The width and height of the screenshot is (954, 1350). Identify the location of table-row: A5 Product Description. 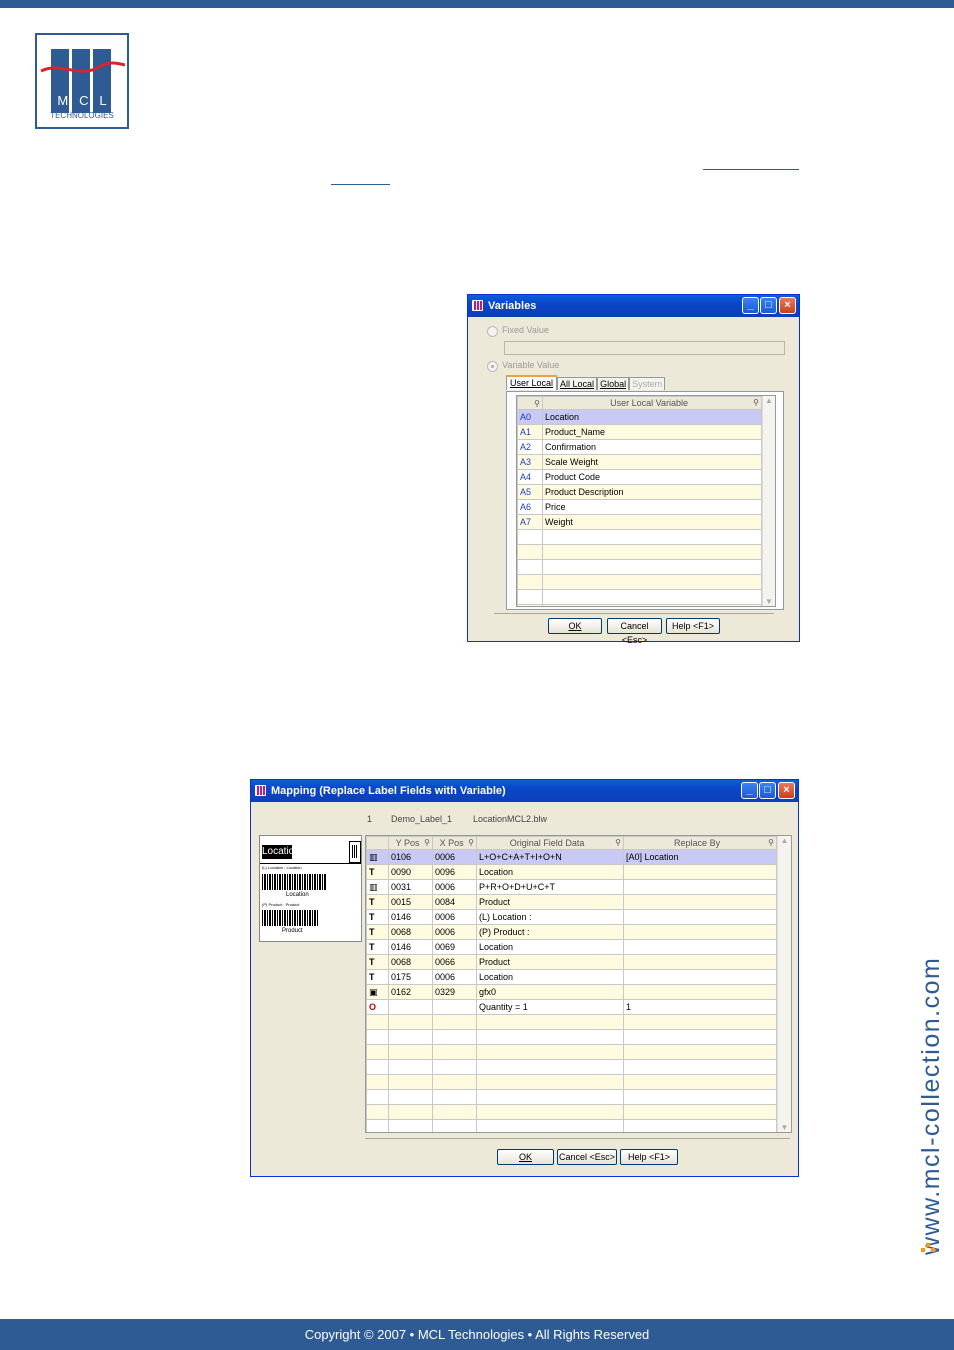
(639, 492).